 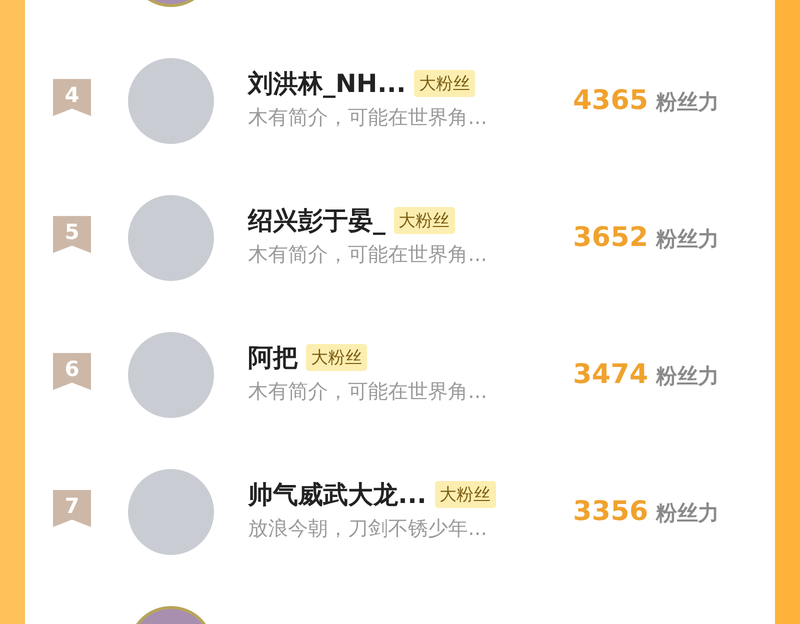 I want to click on fan-score: 3652, so click(x=610, y=237).